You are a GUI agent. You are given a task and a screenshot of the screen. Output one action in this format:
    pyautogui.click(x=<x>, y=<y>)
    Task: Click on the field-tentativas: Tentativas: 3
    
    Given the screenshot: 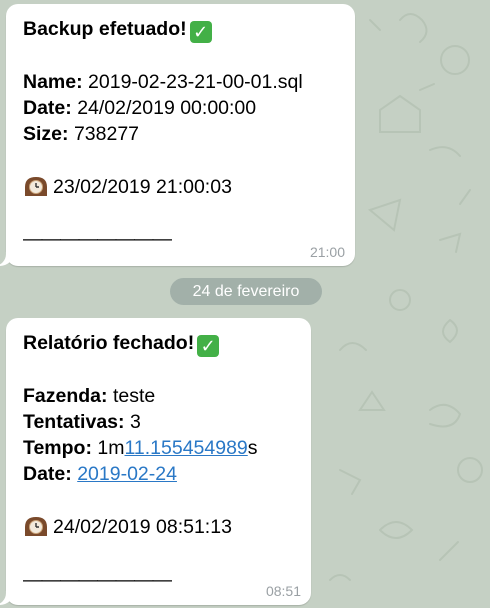 What is the action you would take?
    pyautogui.click(x=82, y=421)
    